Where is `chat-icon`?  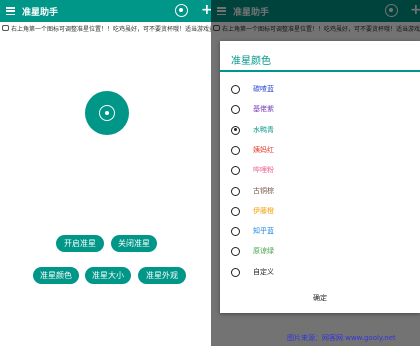
chat-icon is located at coordinates (5, 28).